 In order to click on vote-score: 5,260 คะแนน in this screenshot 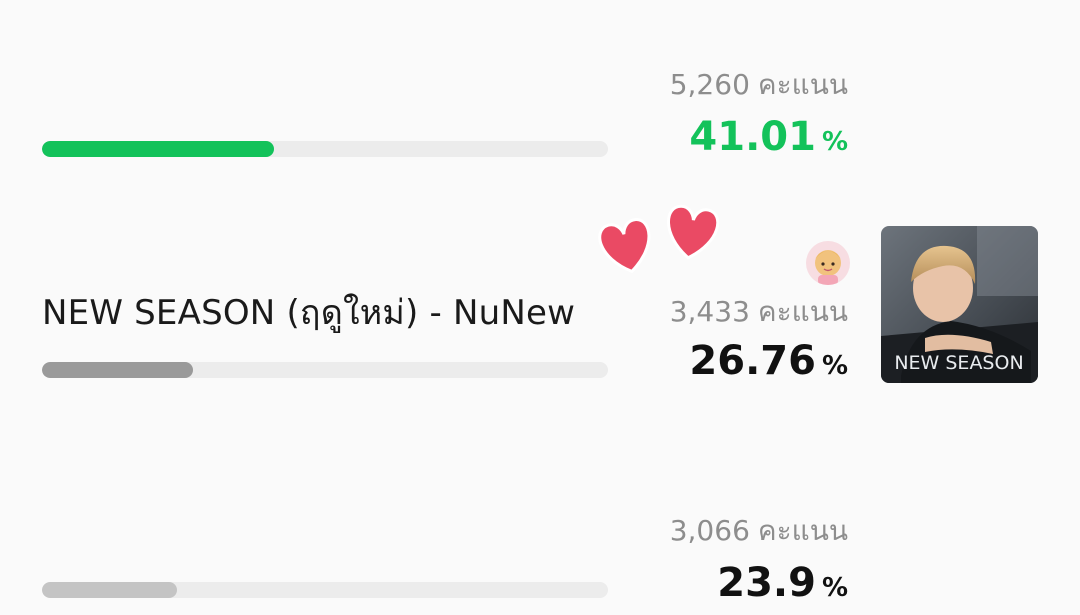, I will do `click(758, 84)`.